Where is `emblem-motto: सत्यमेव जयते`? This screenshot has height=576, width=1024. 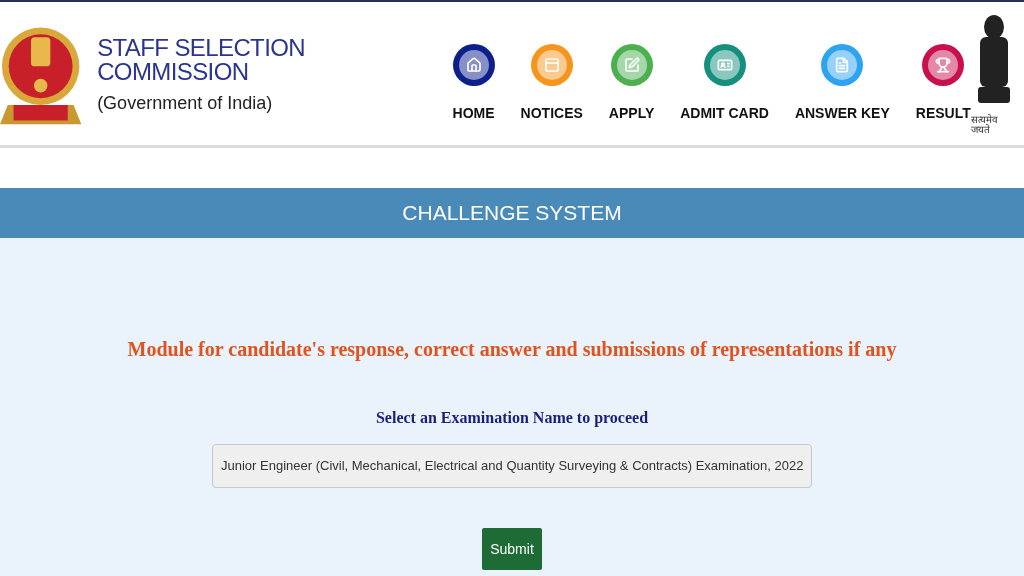 emblem-motto: सत्यमेव जयते is located at coordinates (984, 124).